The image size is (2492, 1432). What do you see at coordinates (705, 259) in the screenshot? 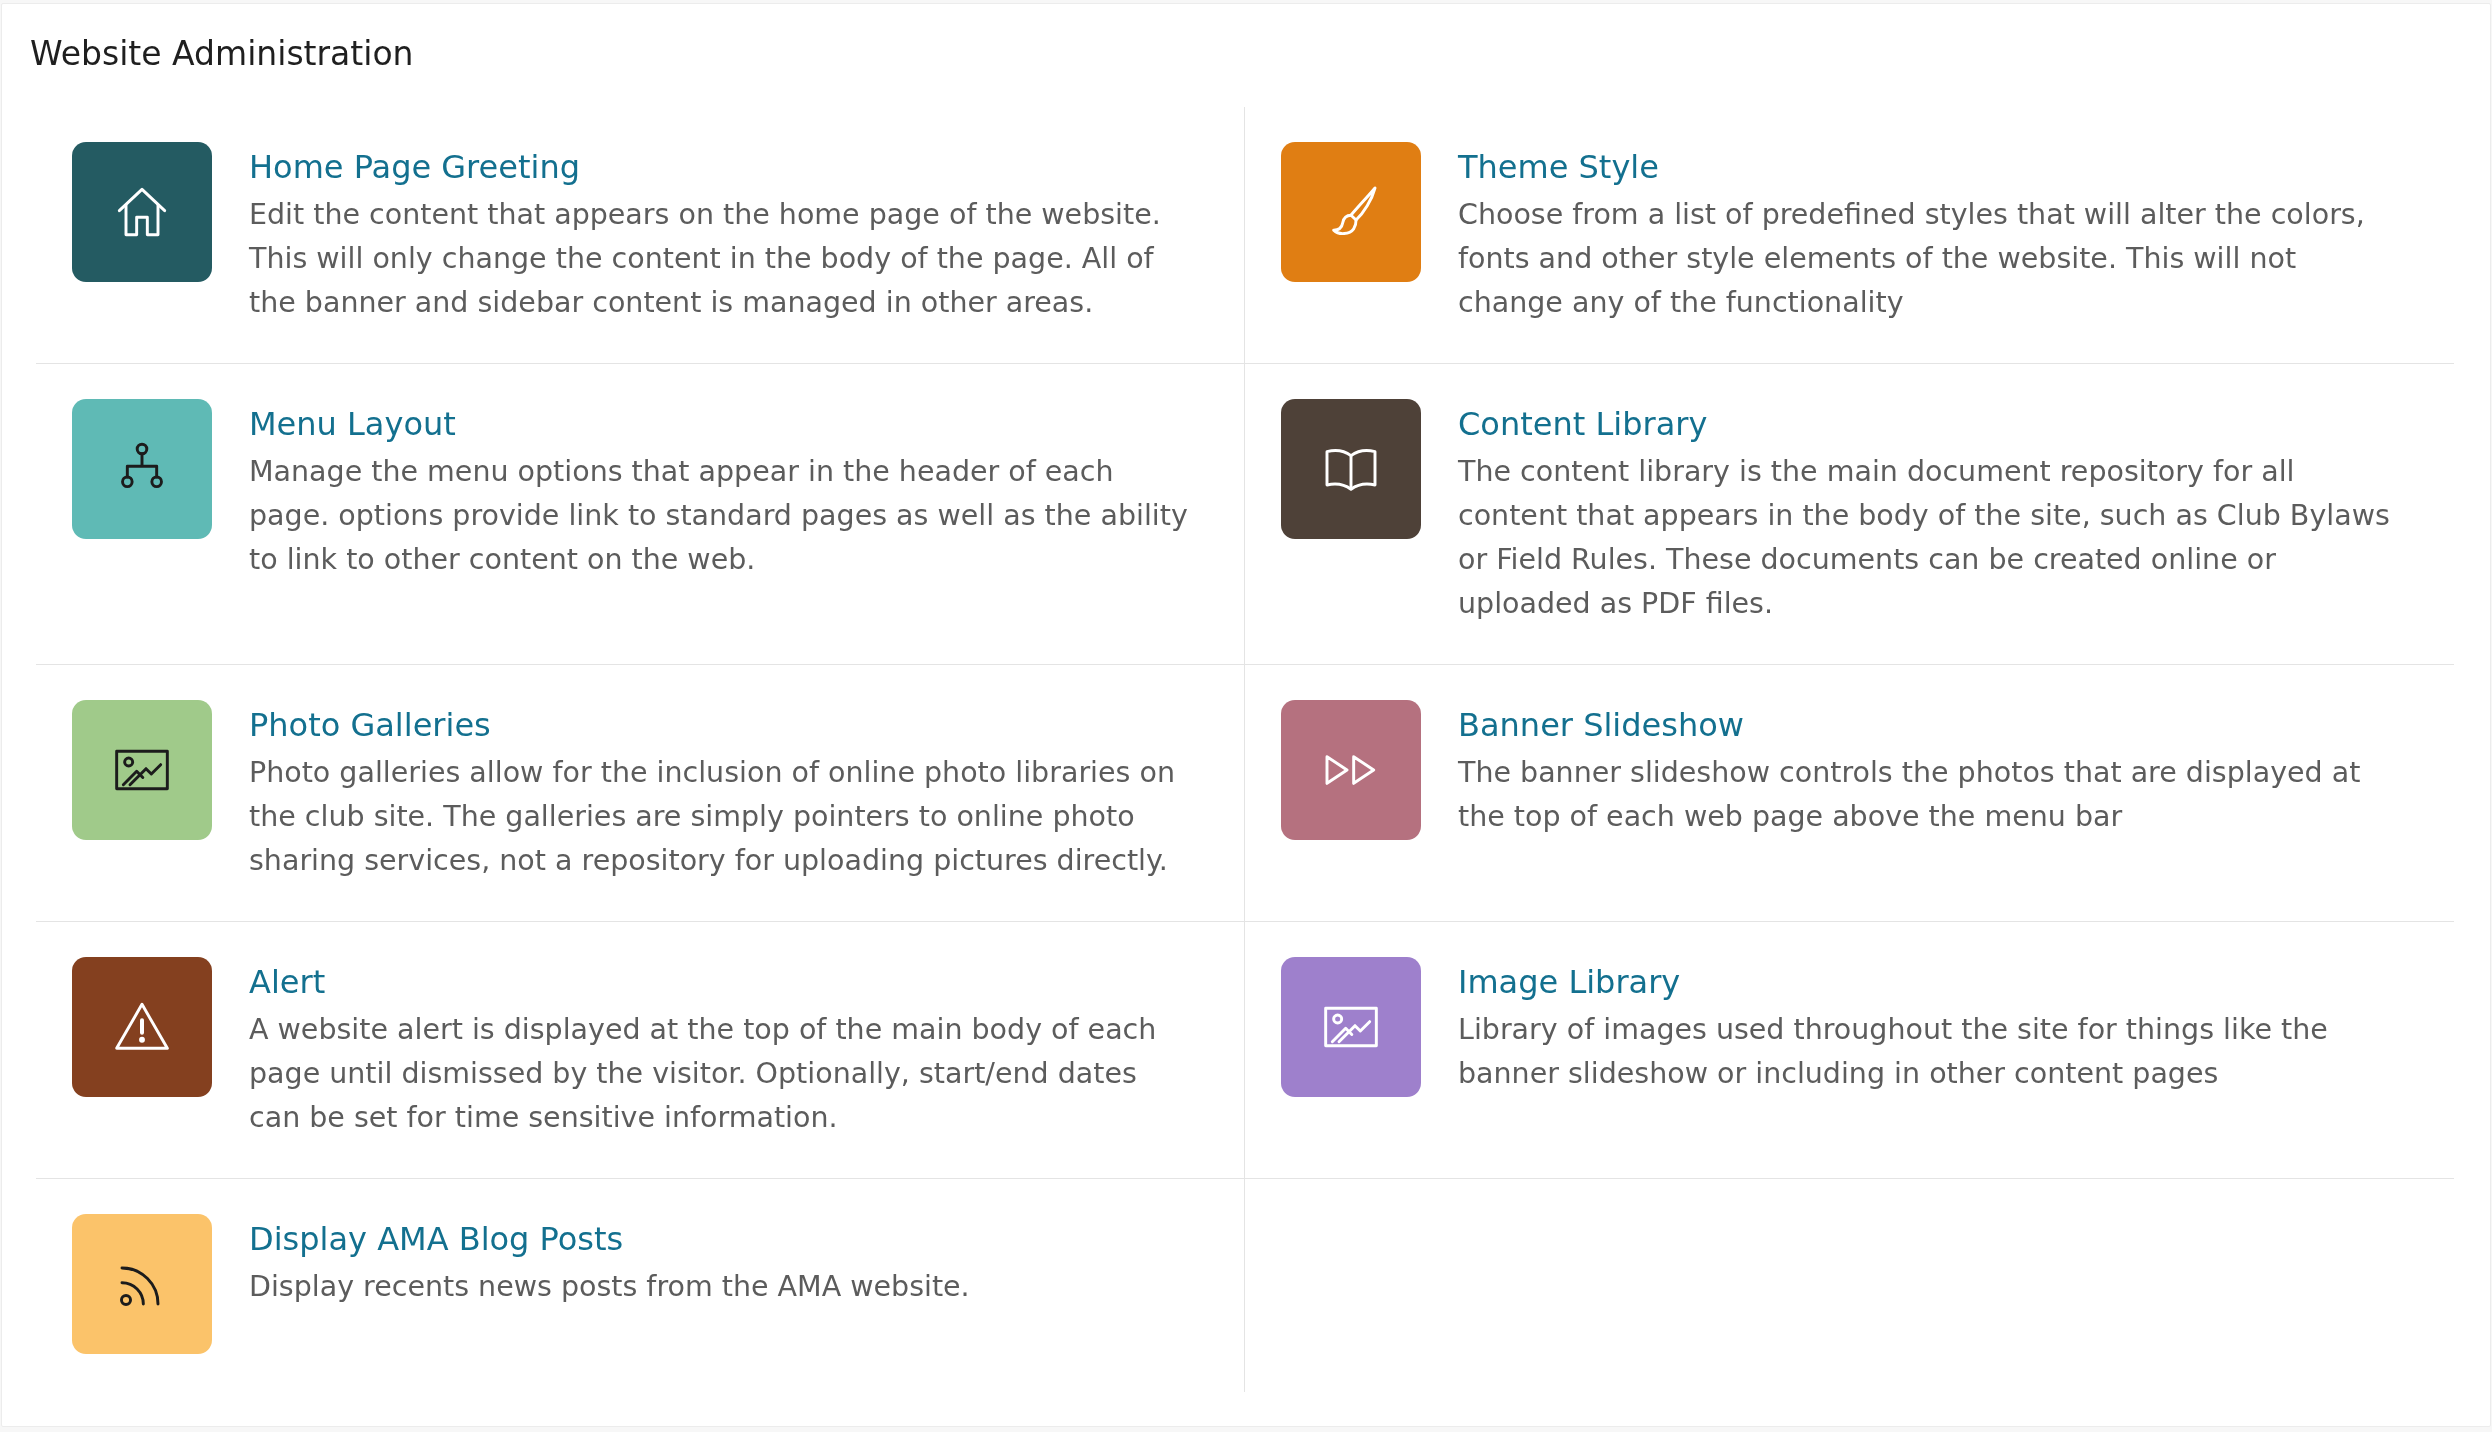
I see `item-description: Edit the content that appears on the home page of the website. This will only change the content in the body of the page. All of the banner and sidebar content is managed in other areas.` at bounding box center [705, 259].